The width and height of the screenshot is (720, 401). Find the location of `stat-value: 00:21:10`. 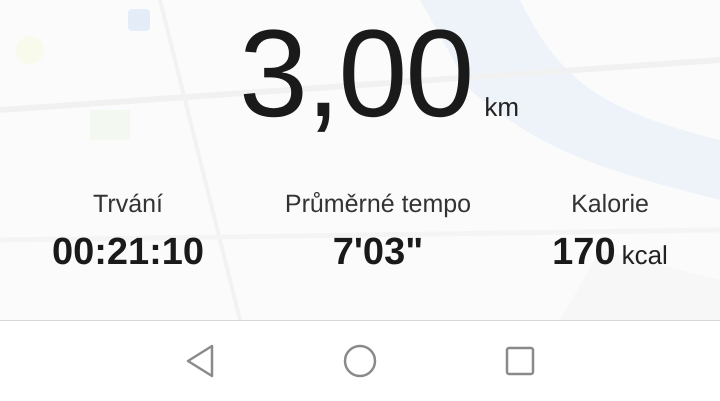

stat-value: 00:21:10 is located at coordinates (128, 252).